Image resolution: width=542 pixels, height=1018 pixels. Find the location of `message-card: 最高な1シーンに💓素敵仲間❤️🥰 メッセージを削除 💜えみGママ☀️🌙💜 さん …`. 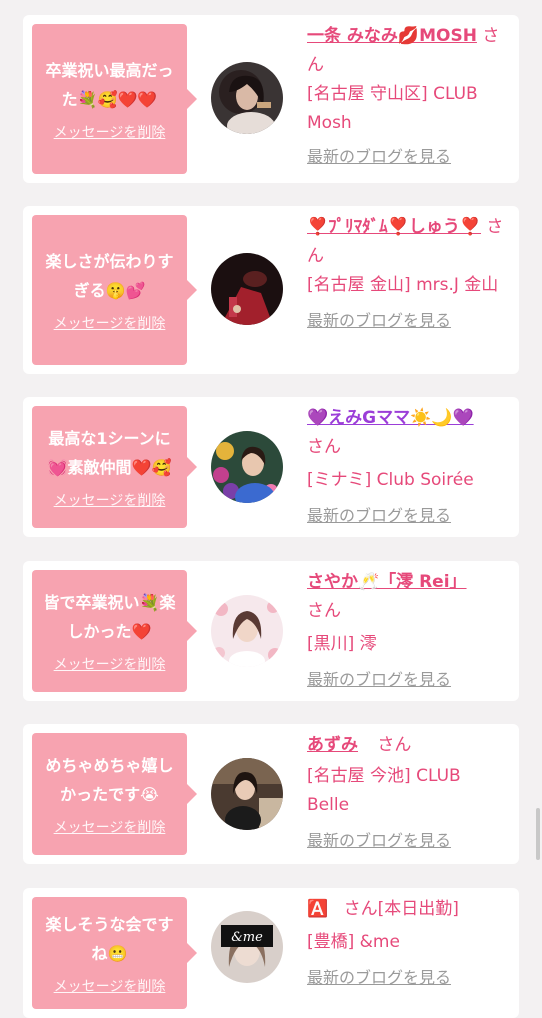

message-card: 最高な1シーンに💓素敵仲間❤️🥰 メッセージを削除 💜えみGママ☀️🌙💜 さん … is located at coordinates (271, 467).